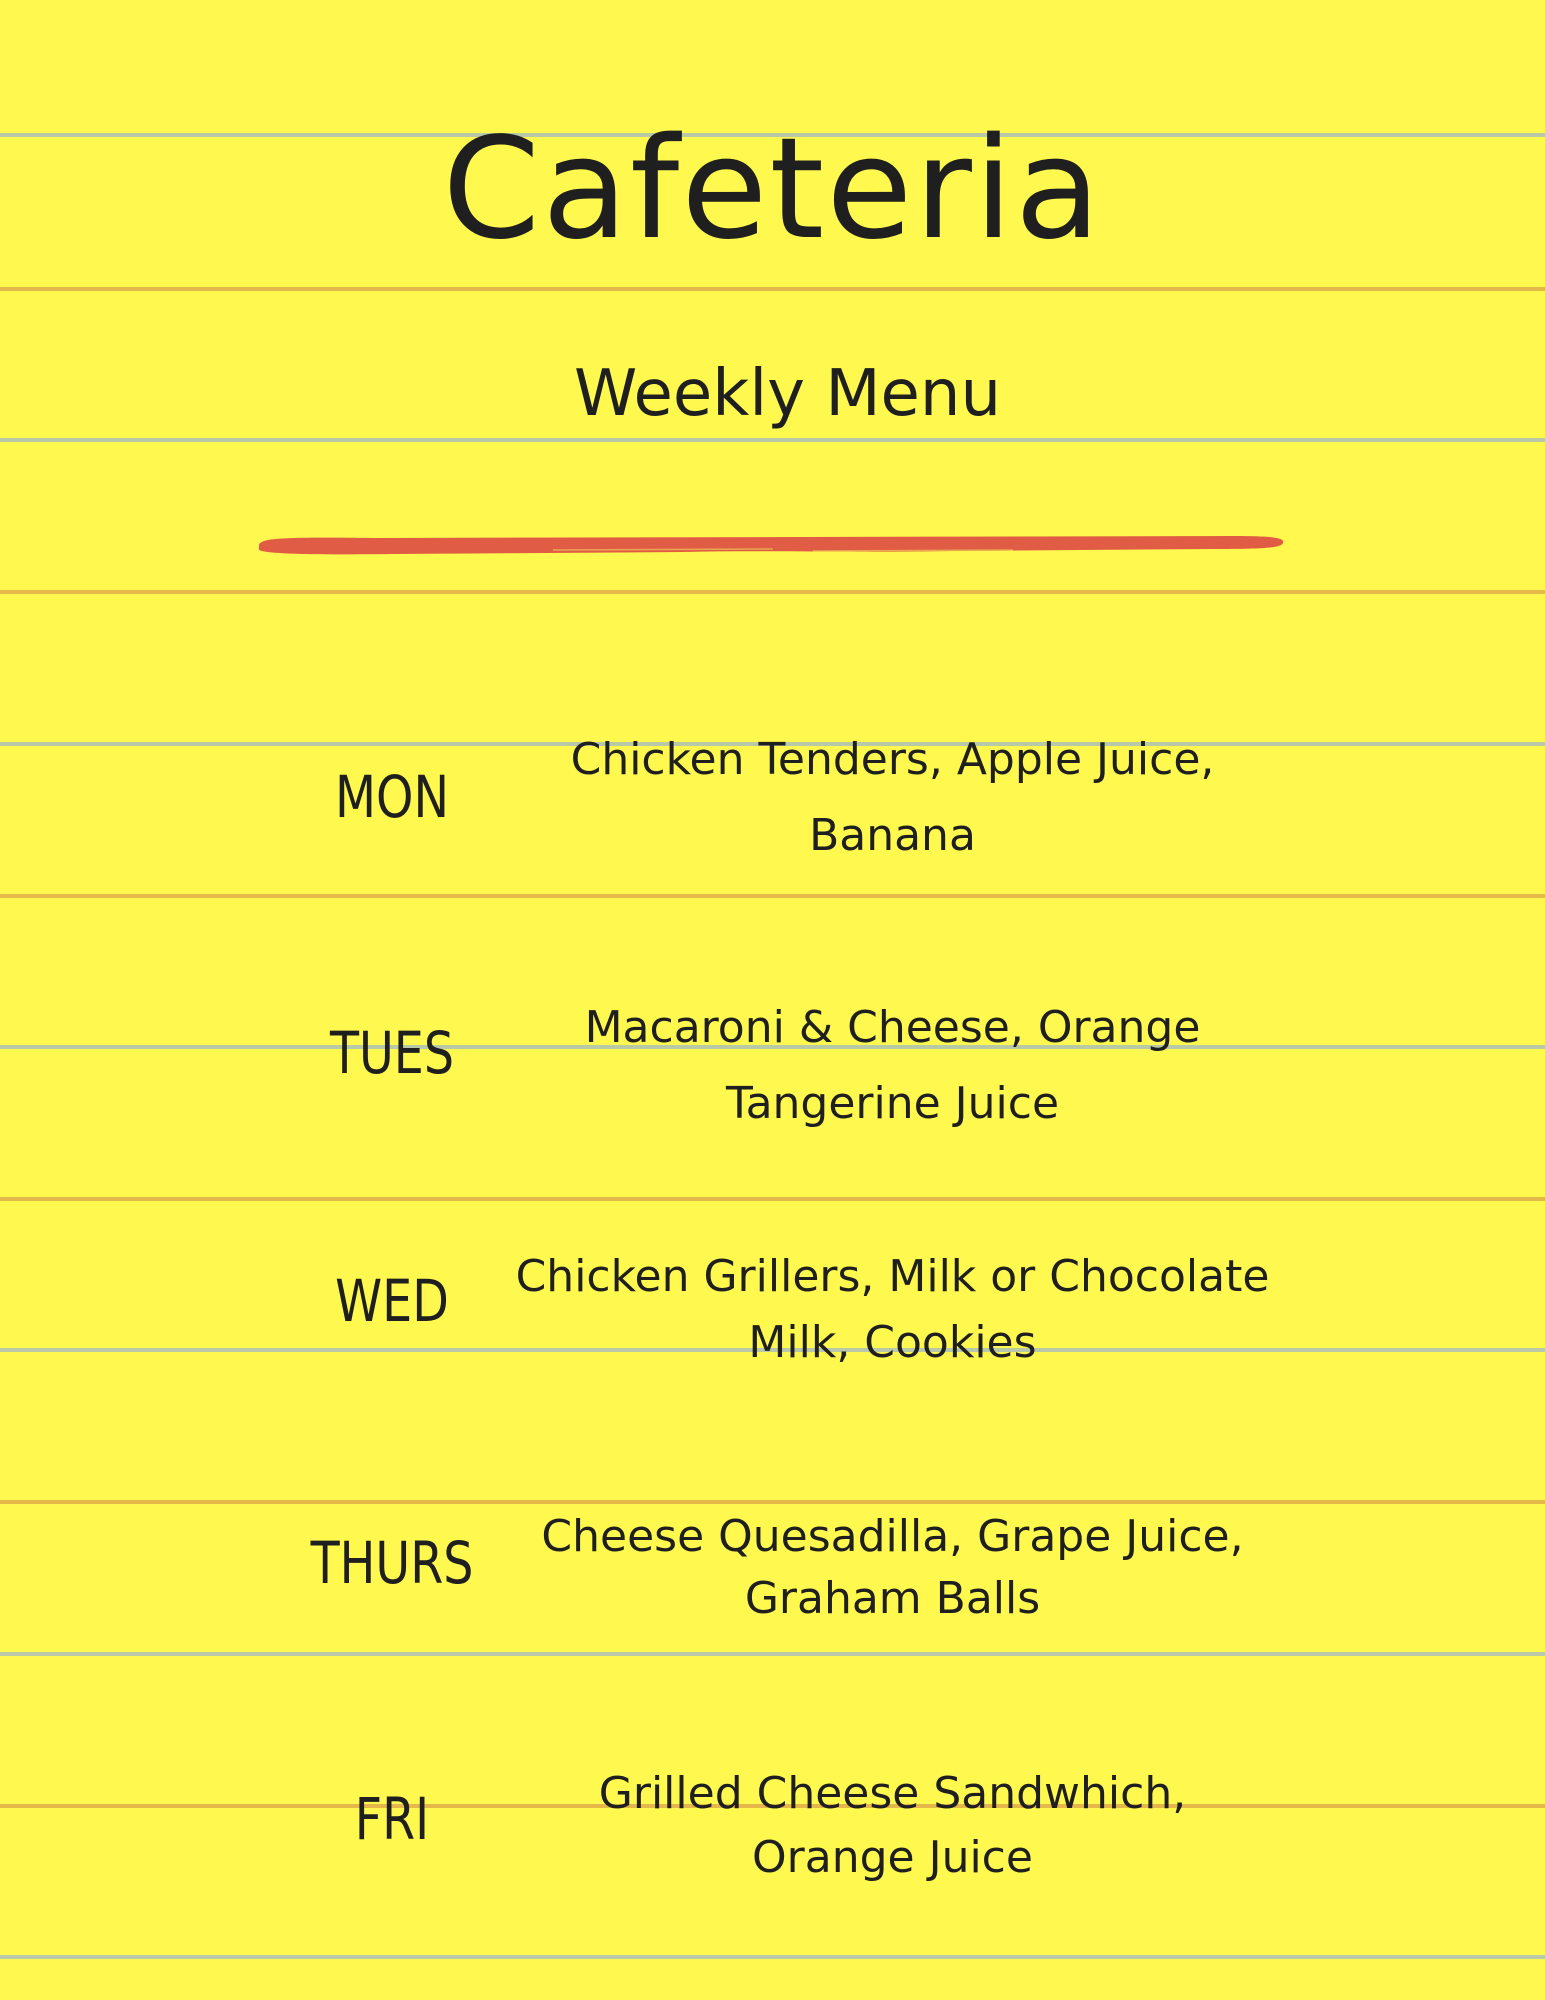 This screenshot has width=1545, height=2000. What do you see at coordinates (392, 1819) in the screenshot?
I see `day-label-fri: FRI` at bounding box center [392, 1819].